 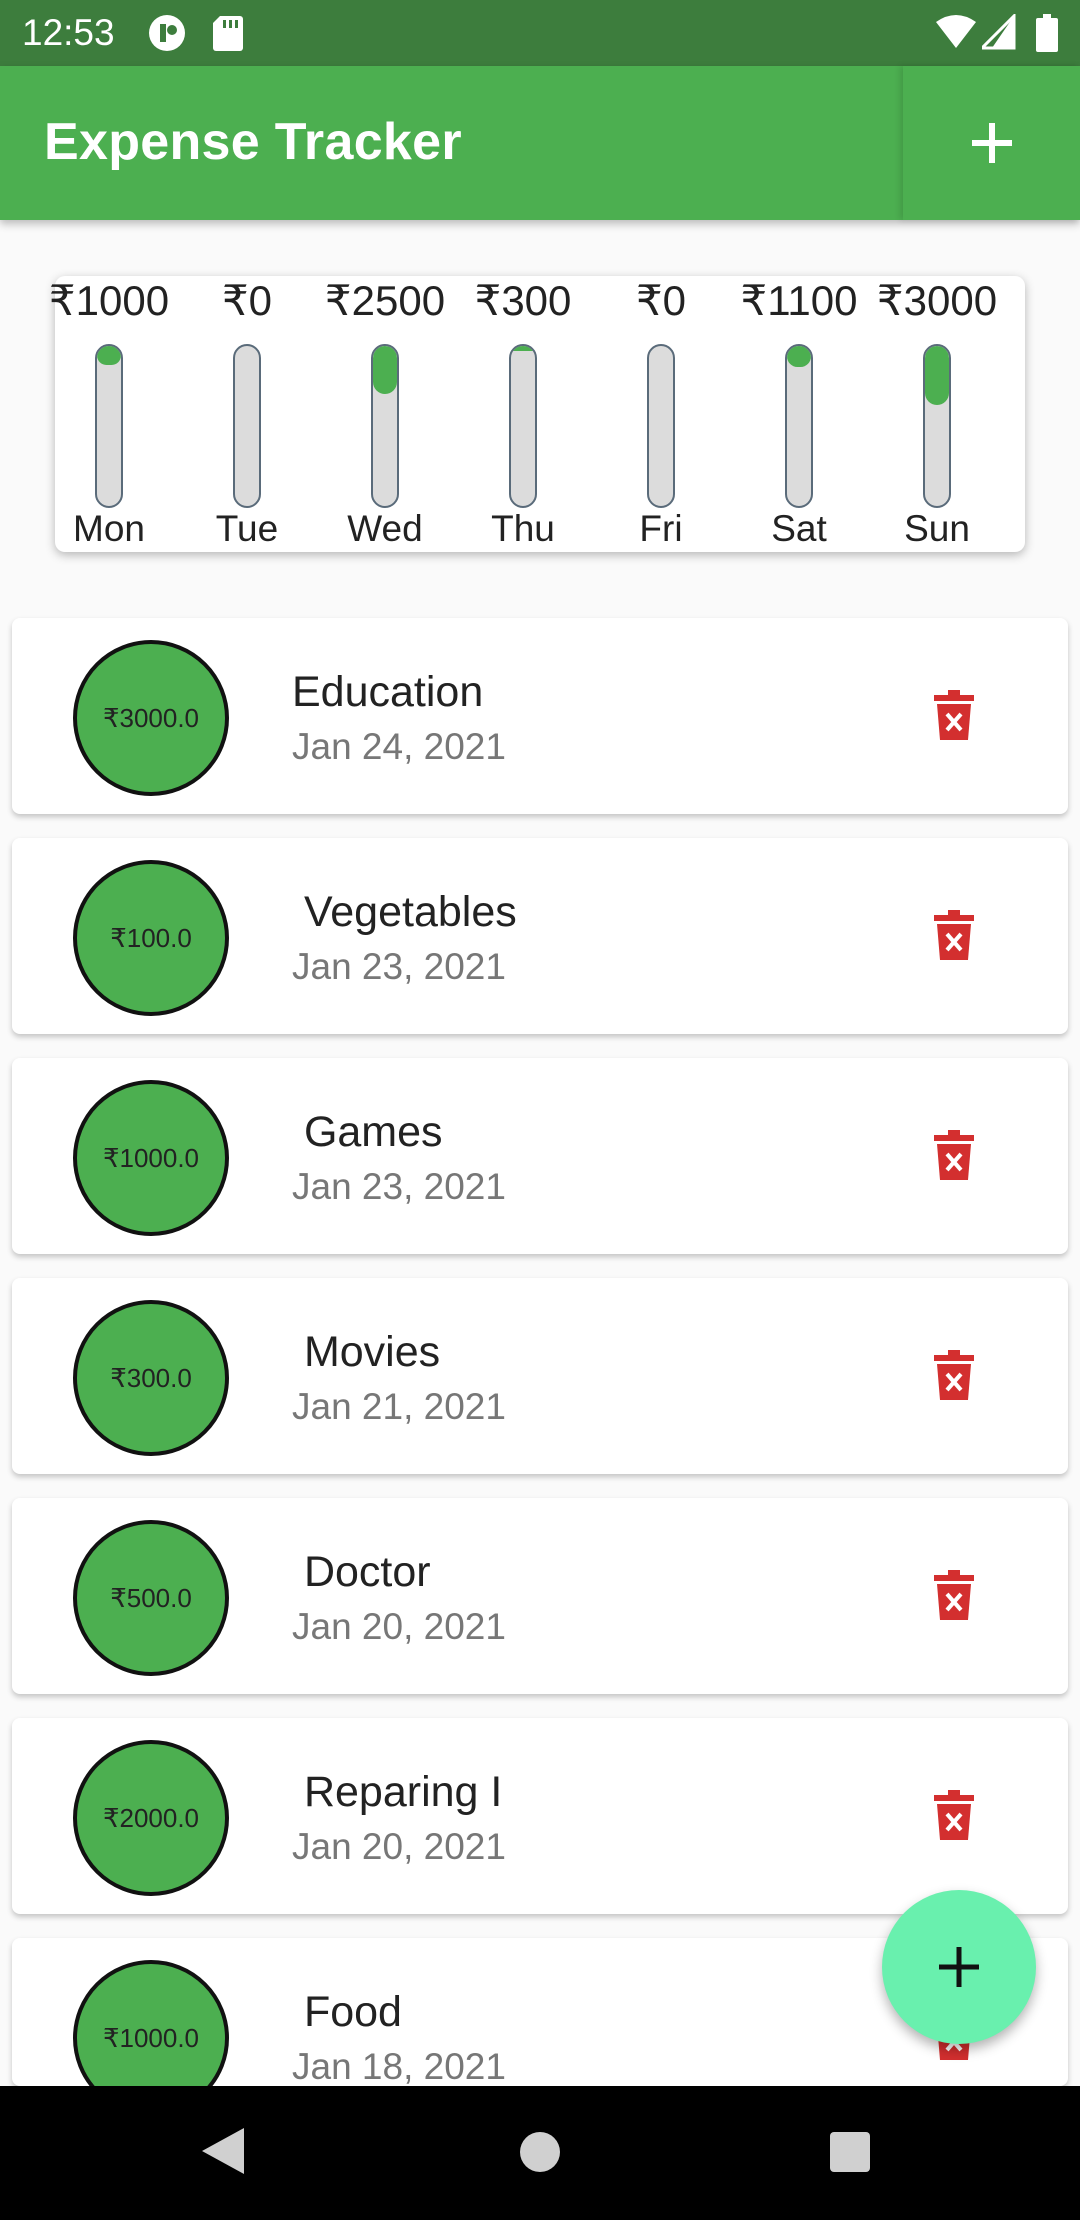 What do you see at coordinates (399, 1406) in the screenshot?
I see `transaction-date: Jan 21, 2021` at bounding box center [399, 1406].